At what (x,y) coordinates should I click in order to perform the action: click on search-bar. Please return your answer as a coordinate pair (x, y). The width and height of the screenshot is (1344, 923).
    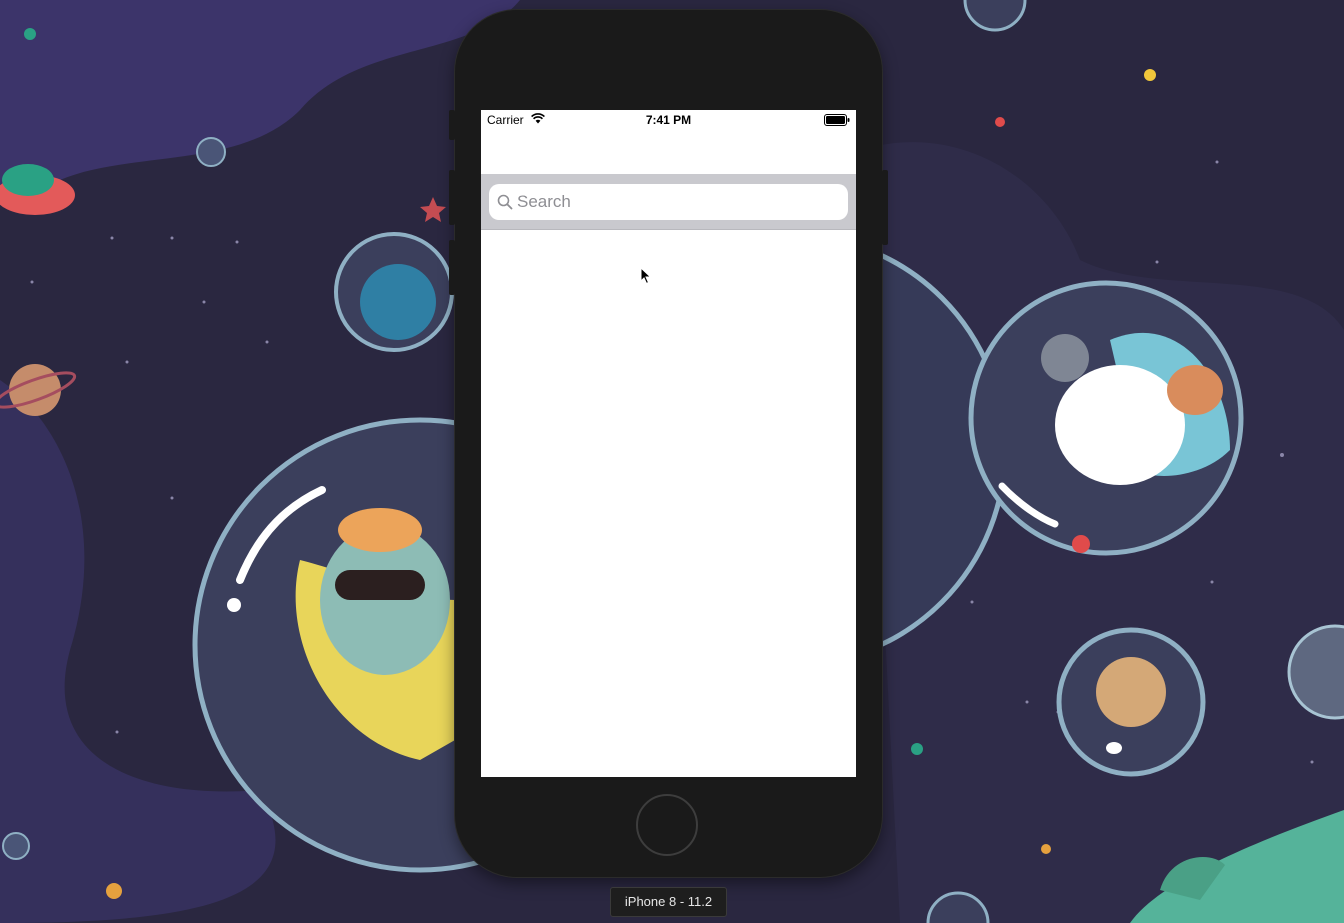
    Looking at the image, I should click on (668, 202).